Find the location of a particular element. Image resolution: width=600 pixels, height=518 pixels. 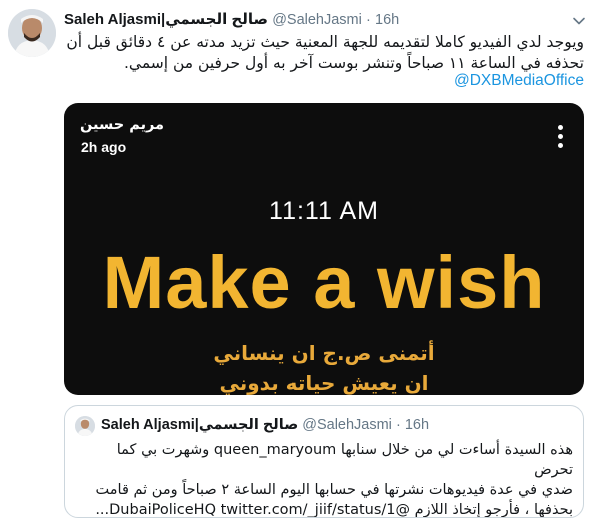

chevron-down-icon is located at coordinates (579, 21).